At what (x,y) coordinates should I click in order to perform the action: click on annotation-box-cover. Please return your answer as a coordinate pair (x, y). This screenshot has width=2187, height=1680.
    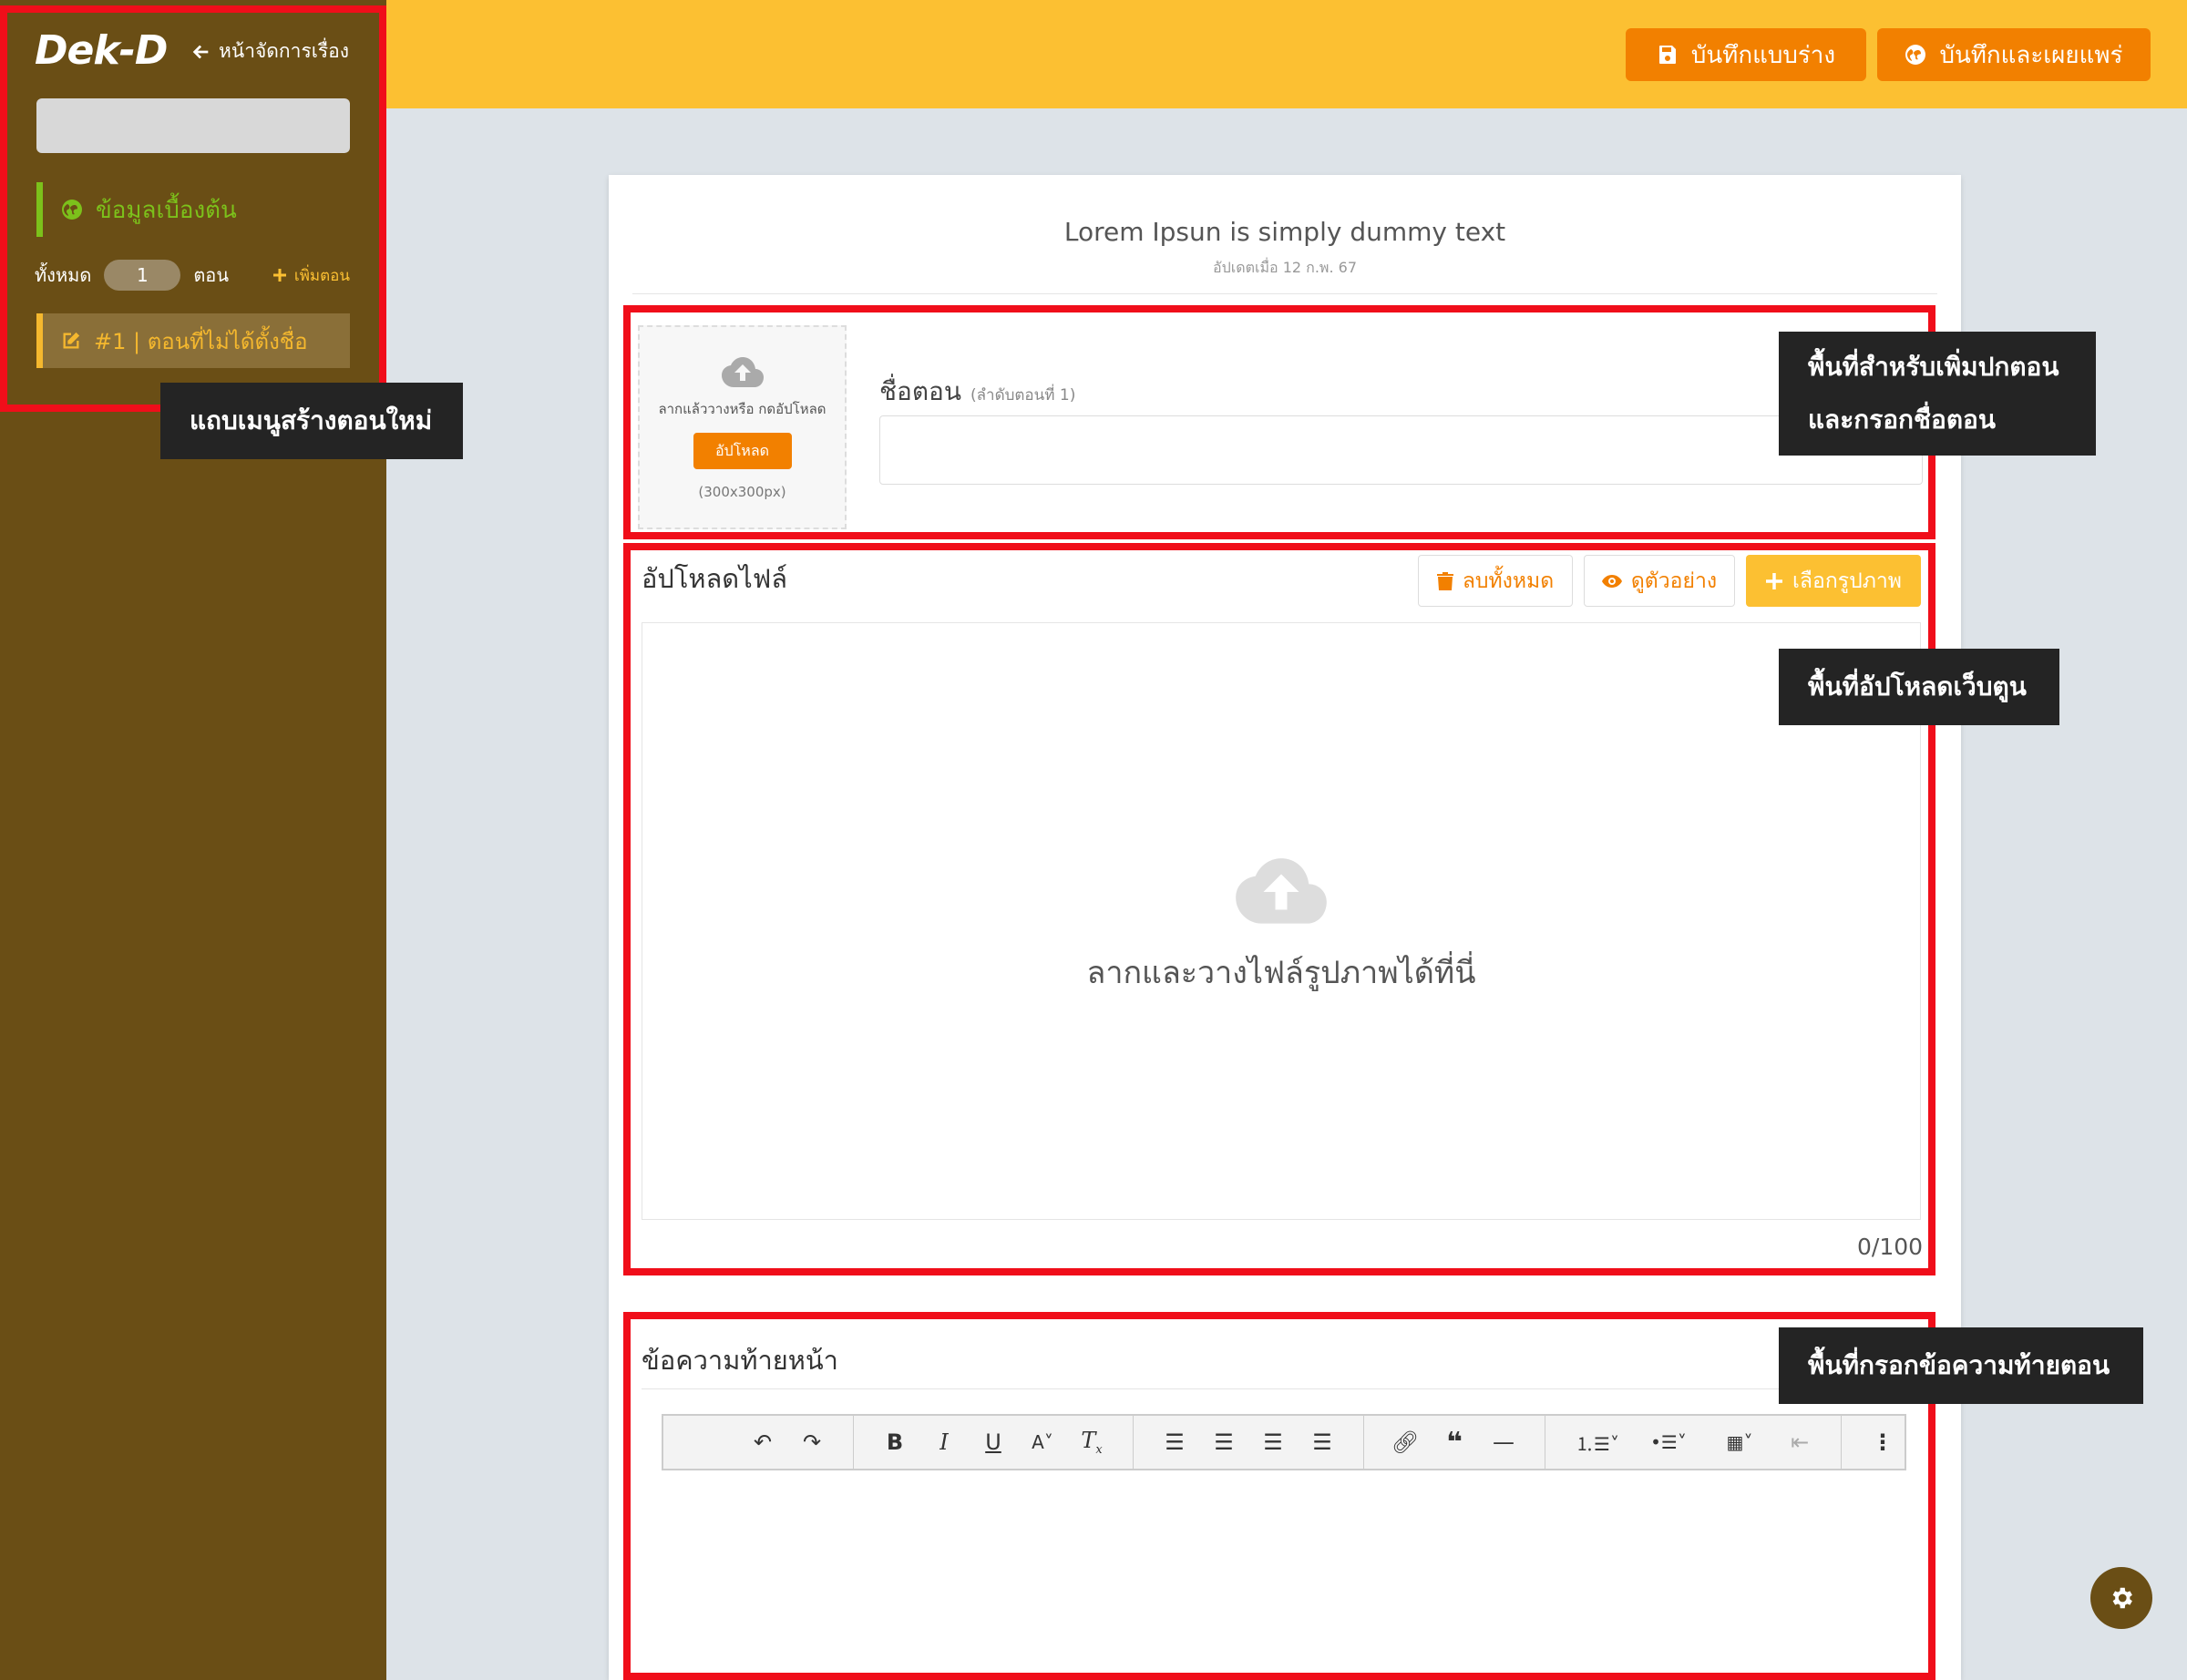
    Looking at the image, I should click on (1279, 422).